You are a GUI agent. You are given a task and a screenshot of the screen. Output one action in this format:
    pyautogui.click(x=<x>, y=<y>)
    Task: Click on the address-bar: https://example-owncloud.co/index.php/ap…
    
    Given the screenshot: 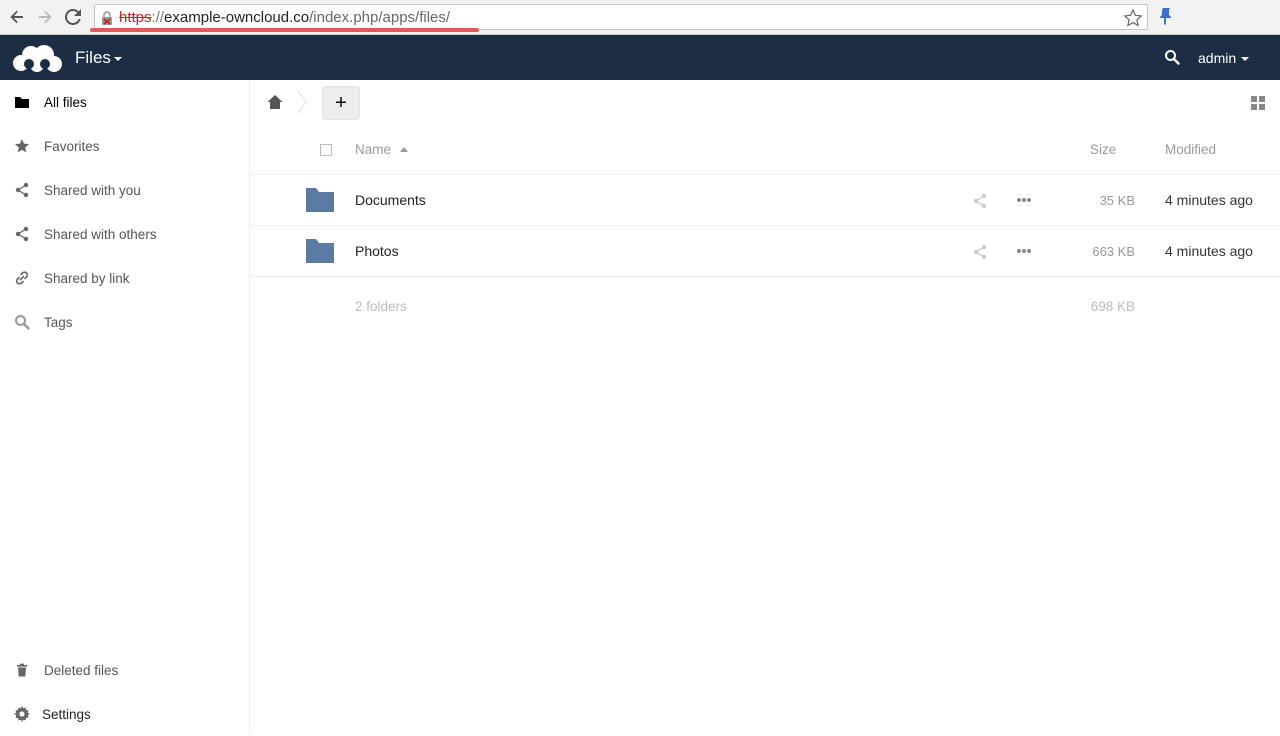 What is the action you would take?
    pyautogui.click(x=621, y=17)
    